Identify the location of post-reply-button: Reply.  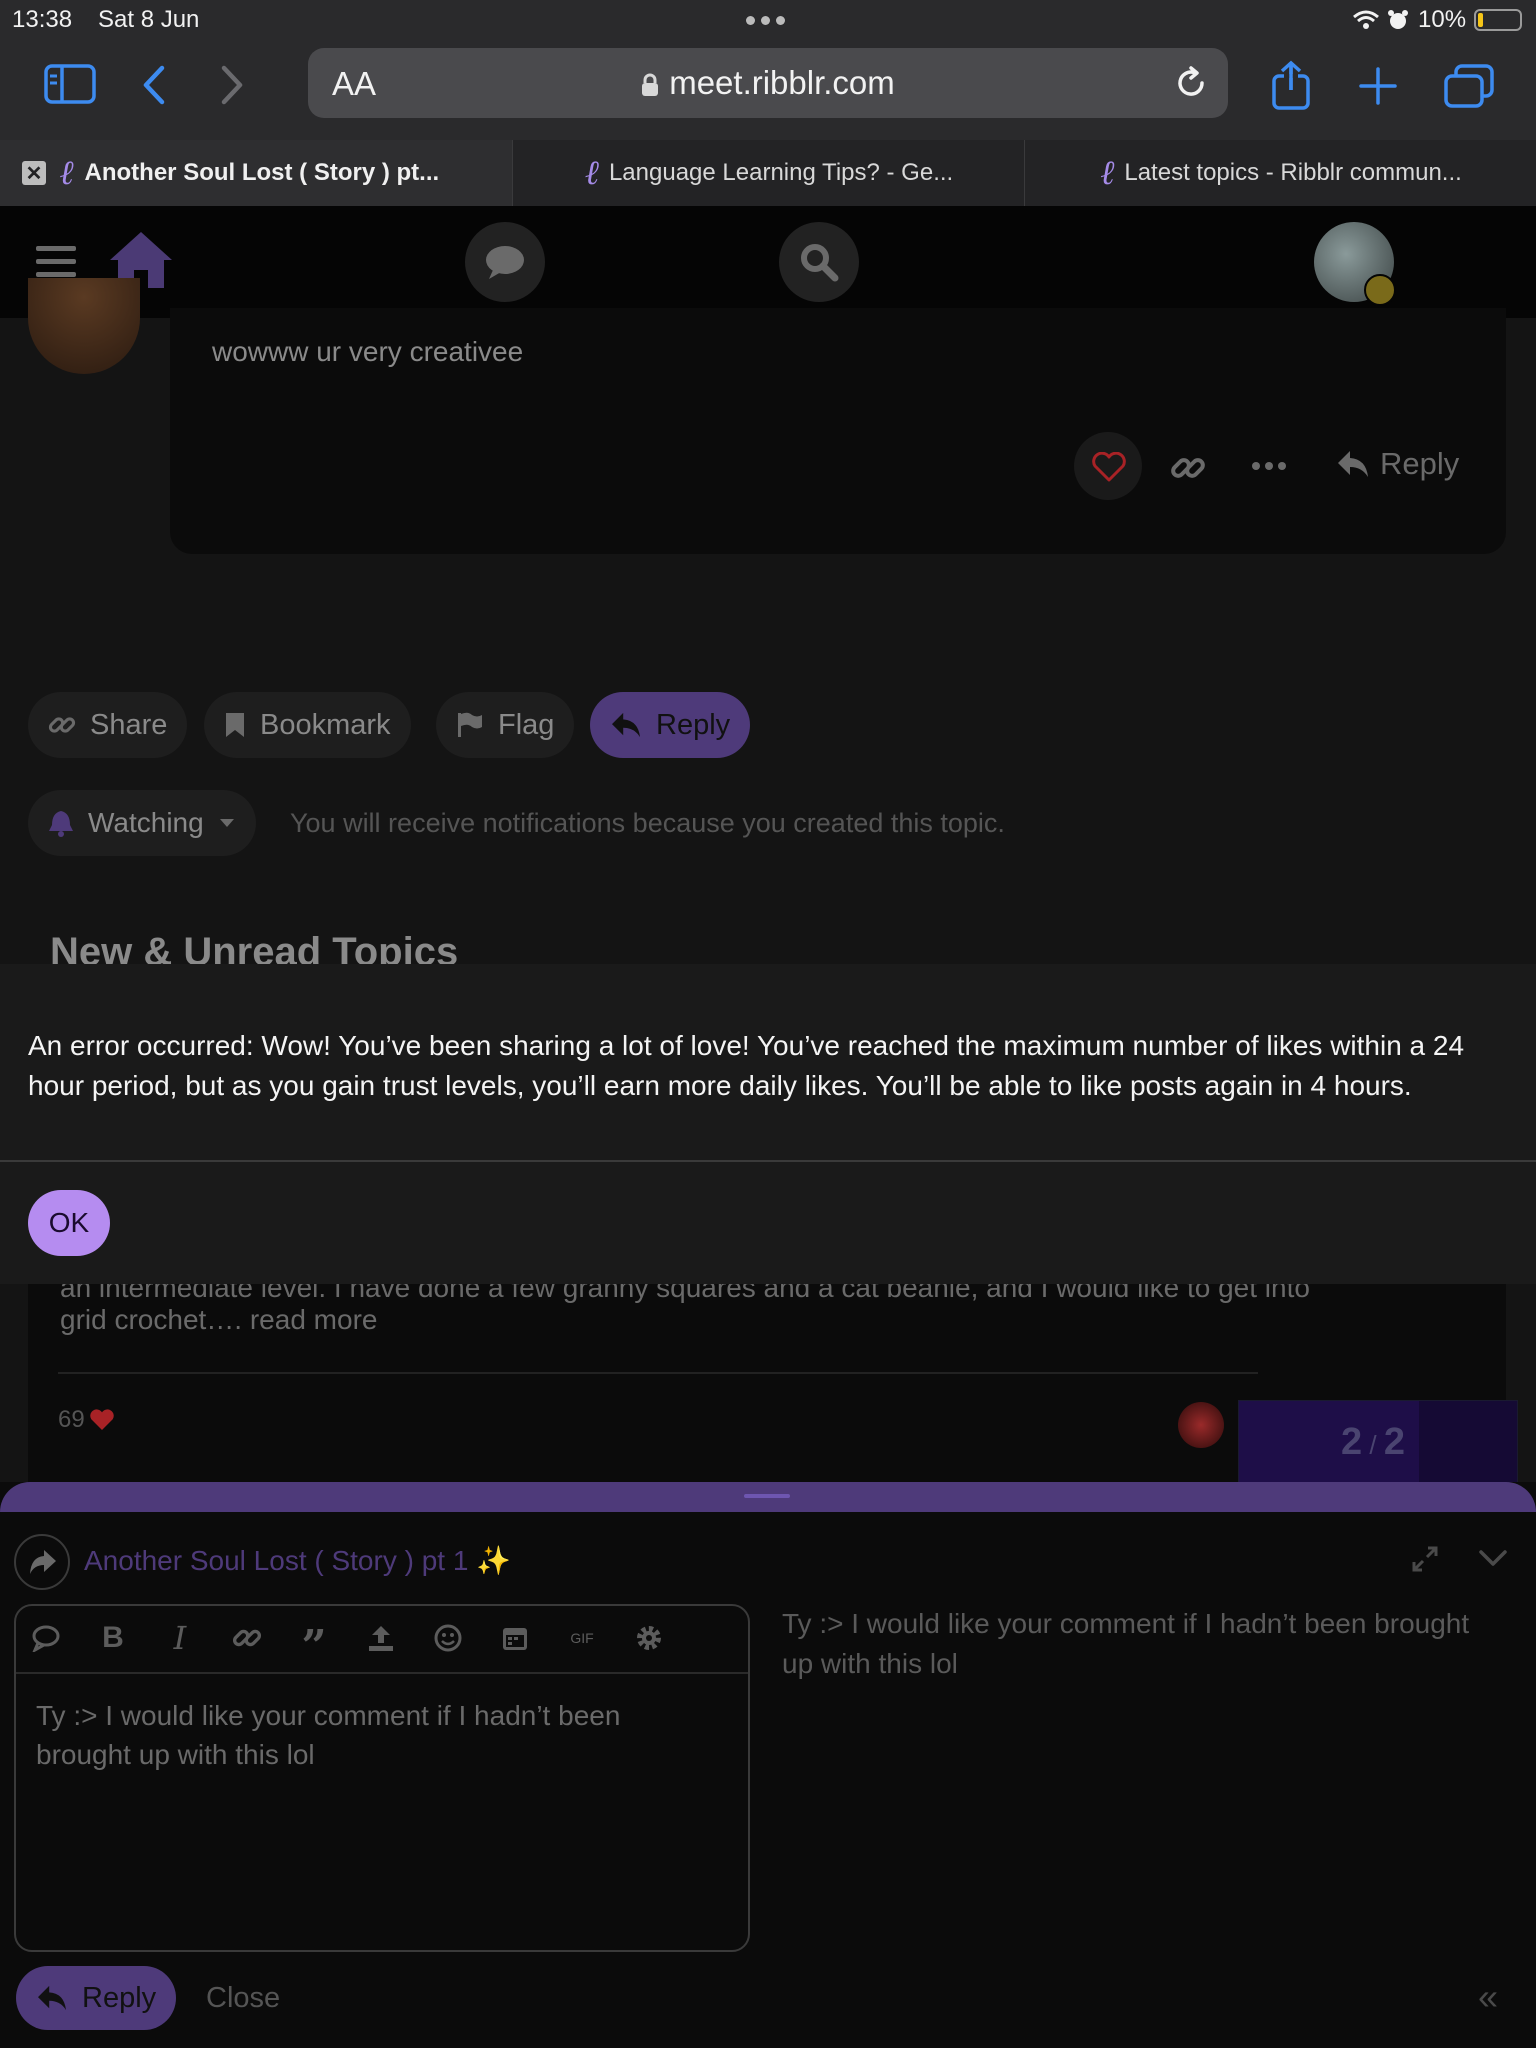
(1397, 464).